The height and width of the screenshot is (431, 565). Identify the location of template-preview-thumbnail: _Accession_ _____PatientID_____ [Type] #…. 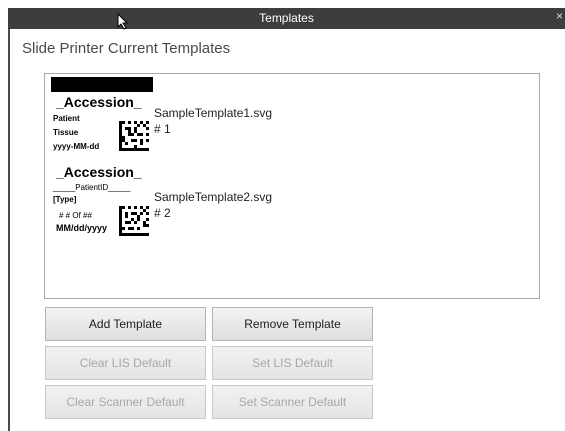
(103, 204).